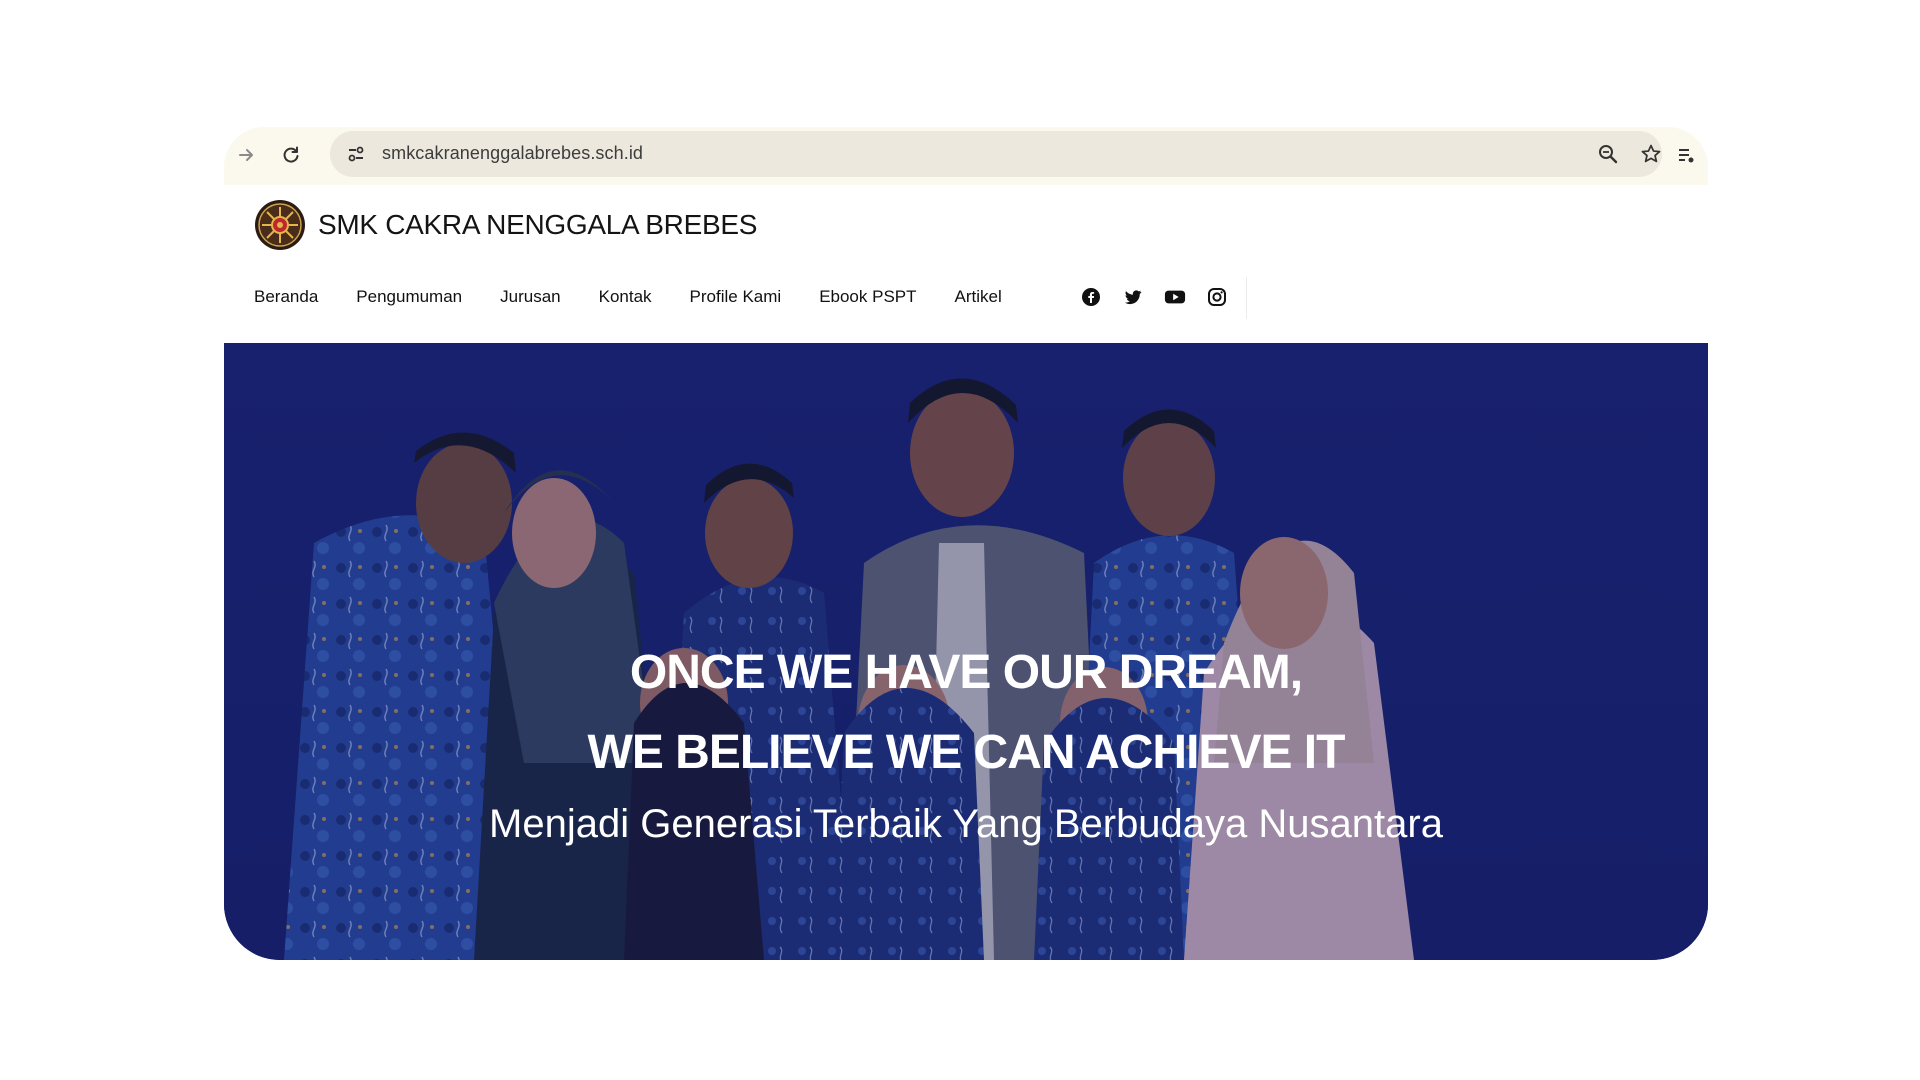 The image size is (1920, 1080). I want to click on zoom-icon, so click(1608, 154).